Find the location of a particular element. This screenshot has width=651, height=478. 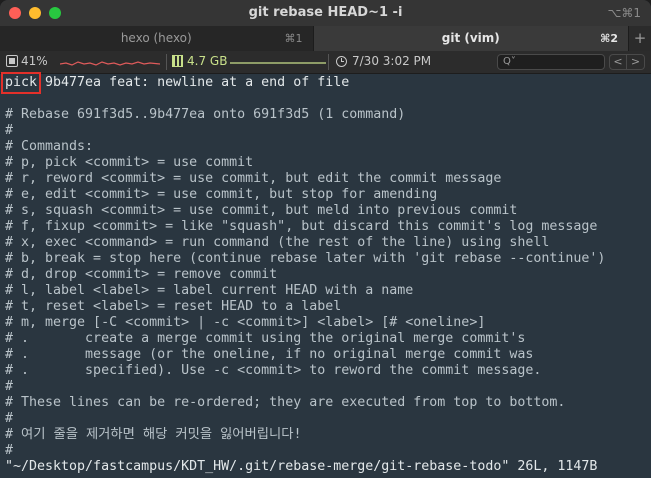

tab-bar: hexo (hexo) ⌘1 git (vim) ⌘2 + is located at coordinates (325, 38).